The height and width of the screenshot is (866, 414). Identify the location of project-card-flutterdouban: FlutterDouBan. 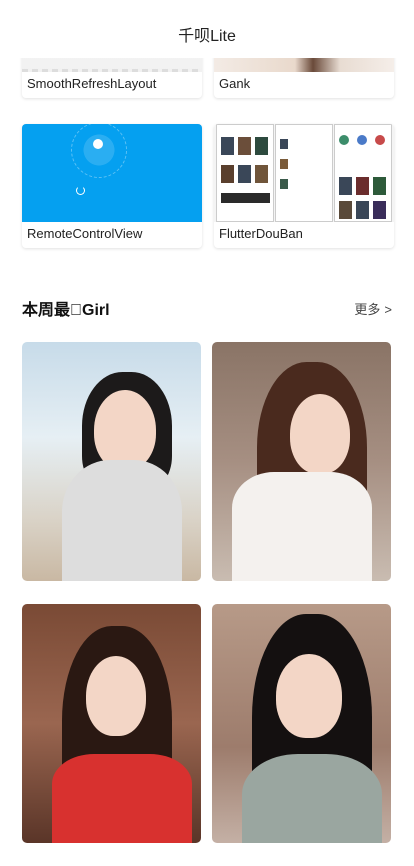
(304, 186).